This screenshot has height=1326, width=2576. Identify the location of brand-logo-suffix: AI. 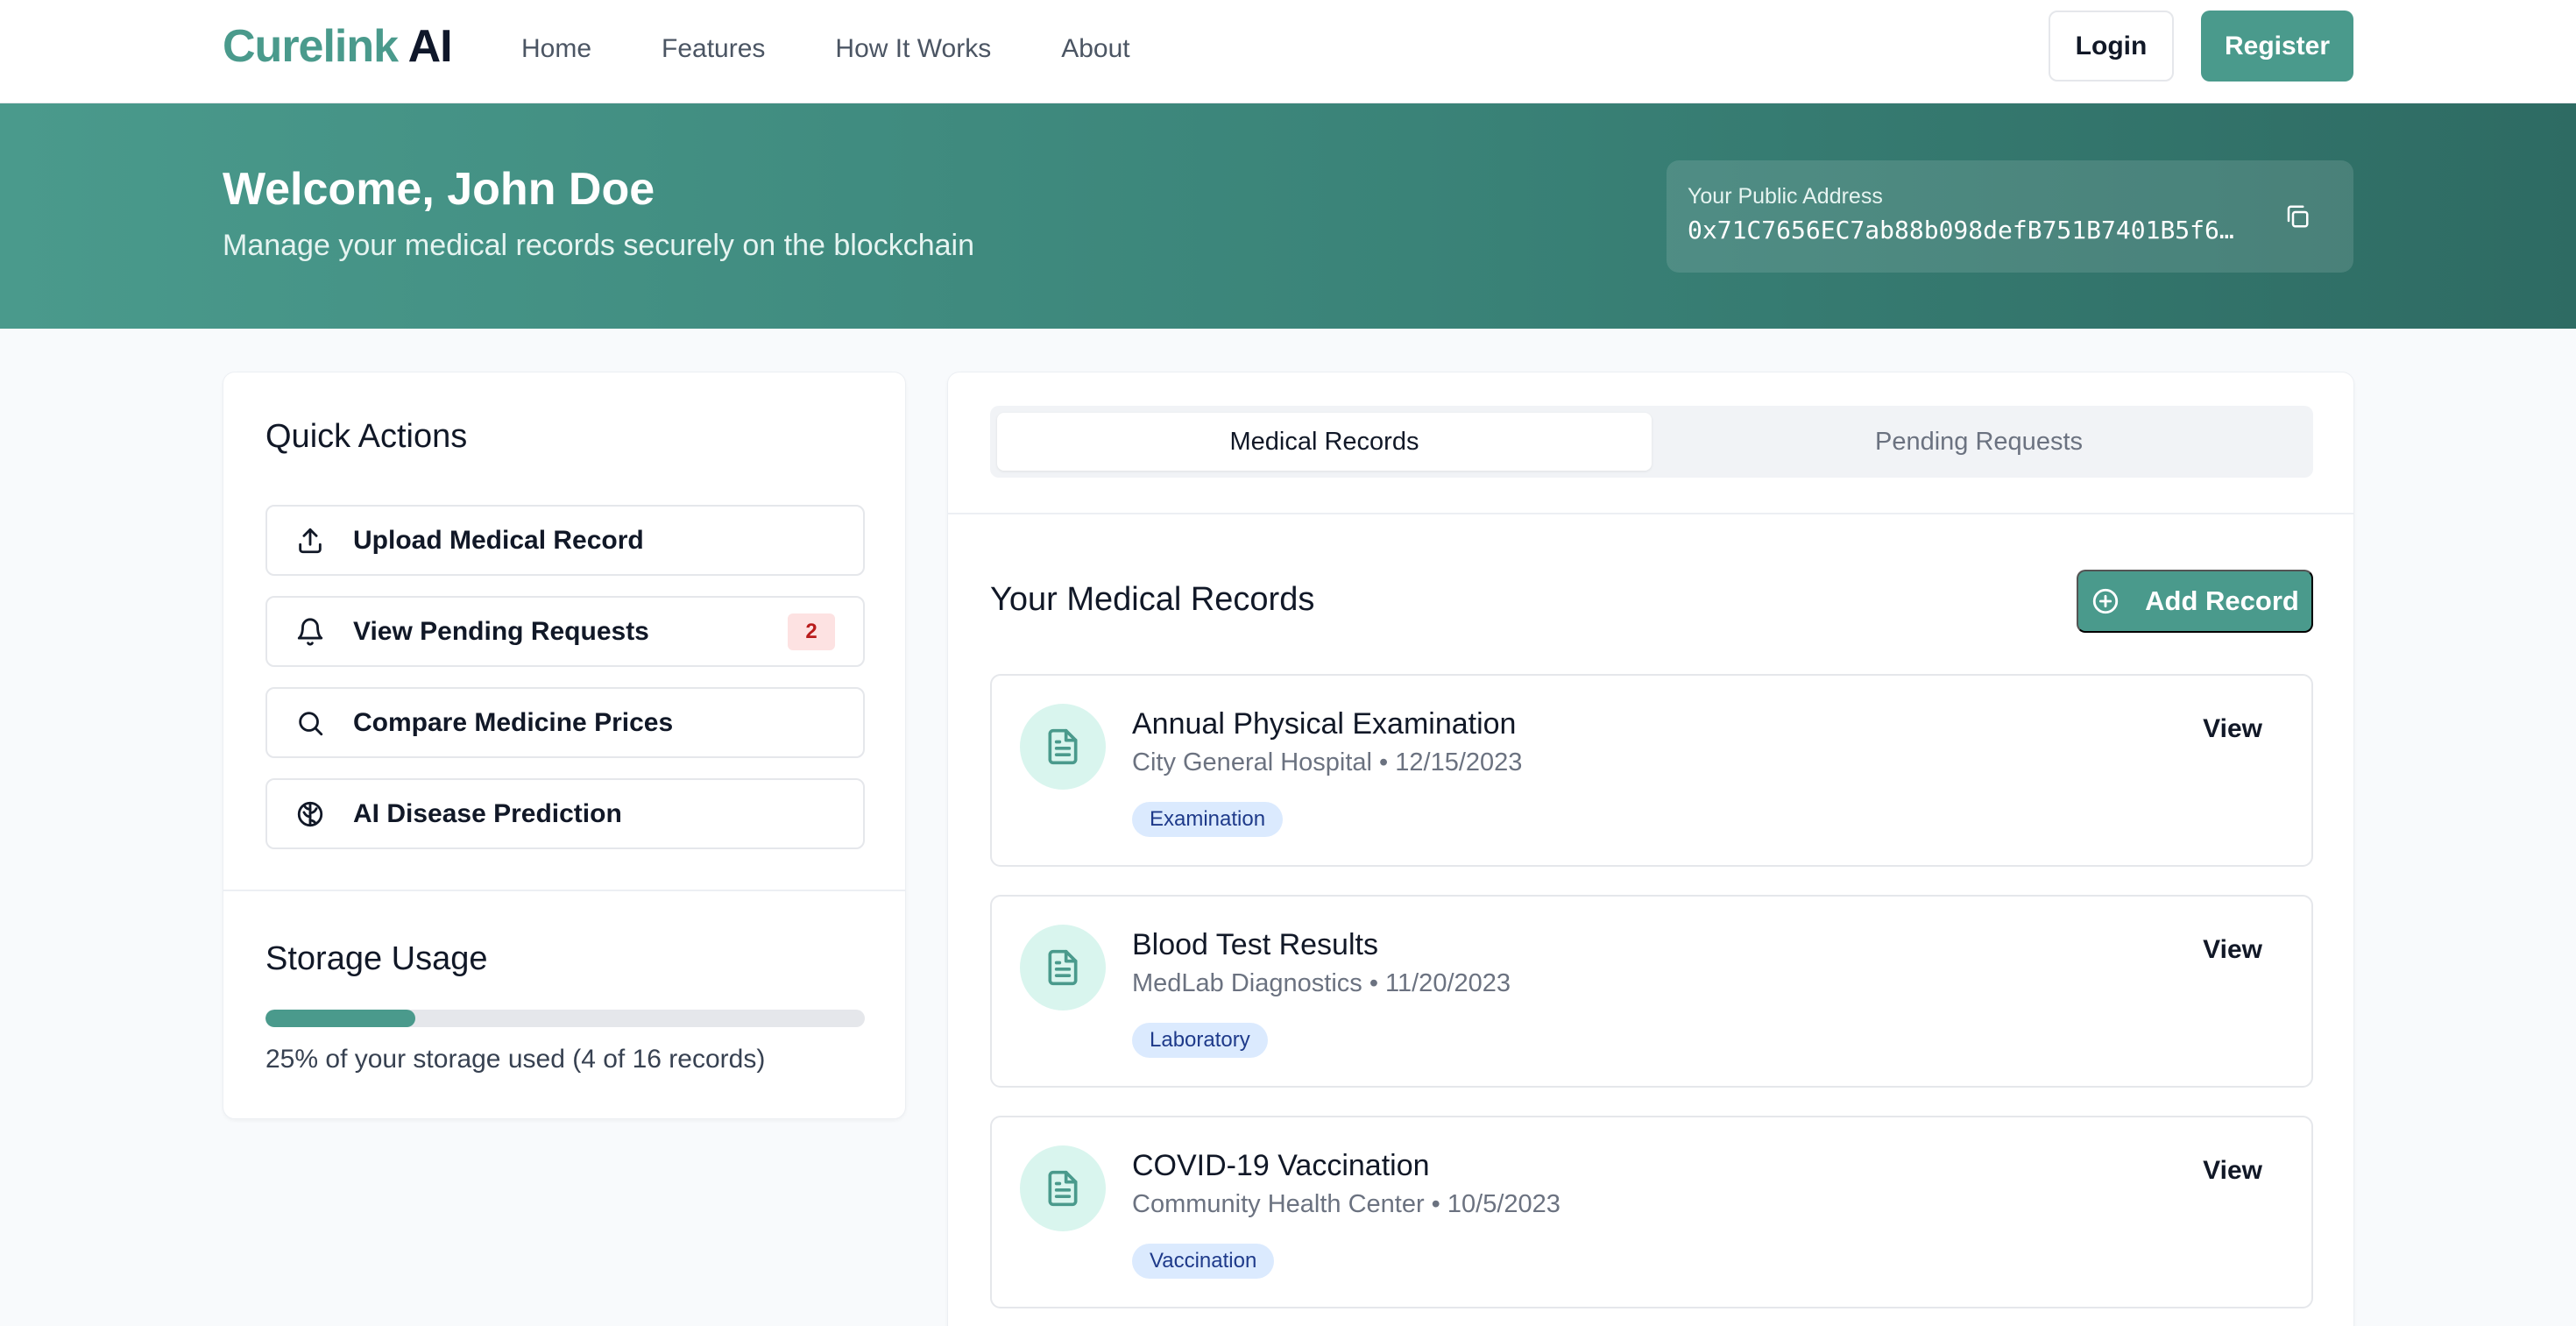
(425, 46).